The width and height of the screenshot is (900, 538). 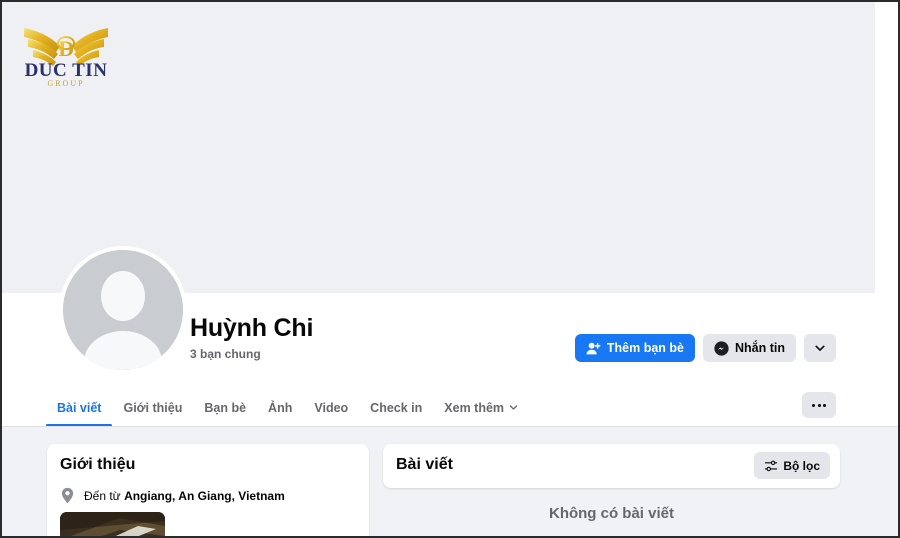 I want to click on tab-friends-label: Bạn bè, so click(x=225, y=407).